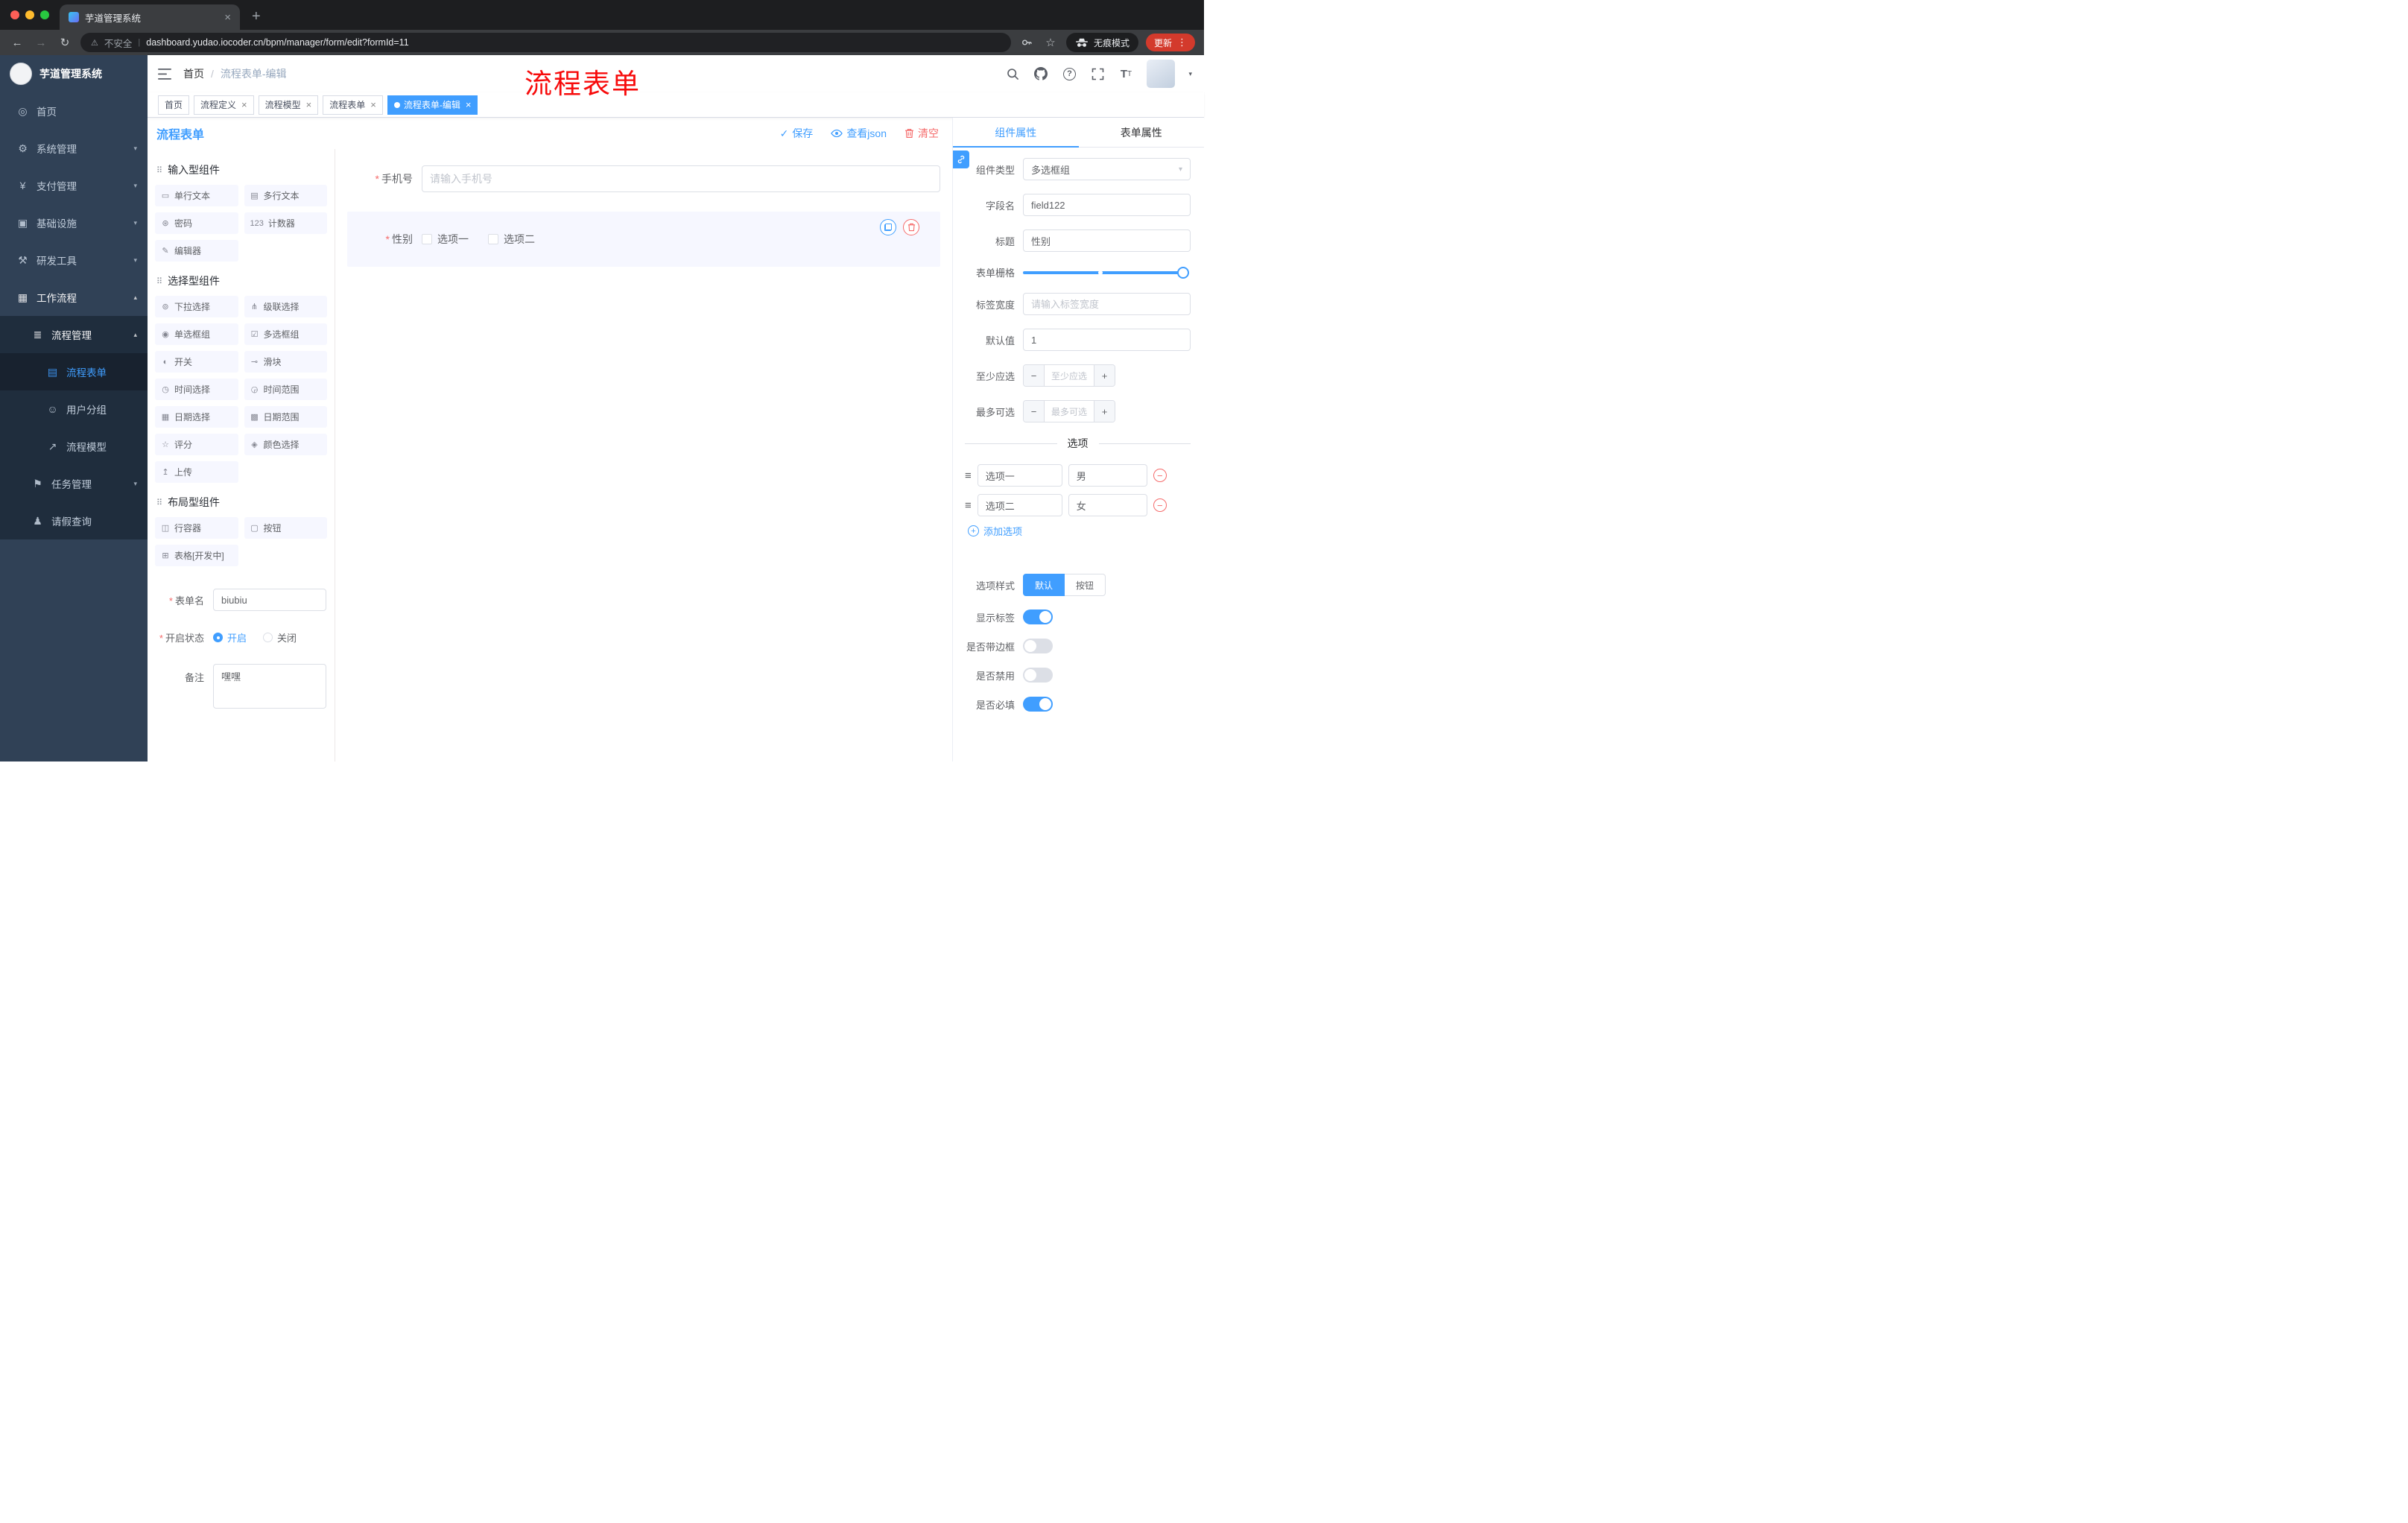 The width and height of the screenshot is (2408, 1523). I want to click on label-width-input, so click(1107, 304).